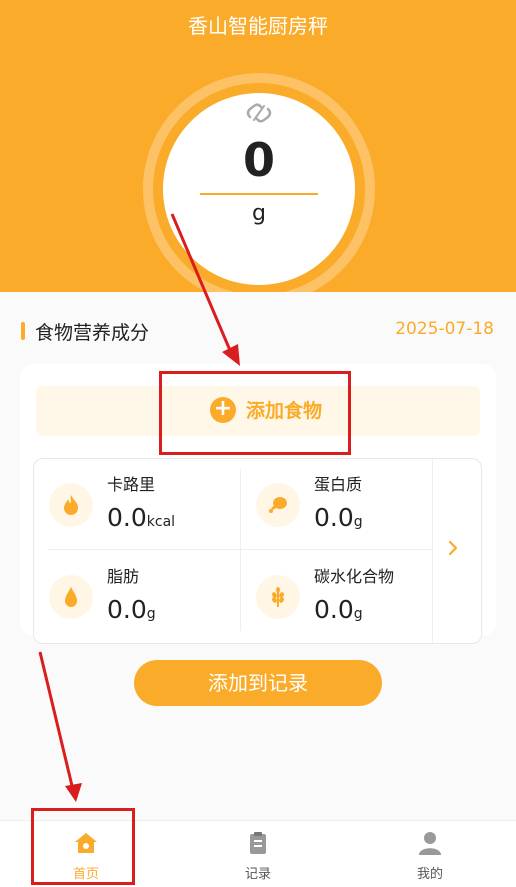 Image resolution: width=516 pixels, height=887 pixels. I want to click on section-accent-bar, so click(23, 331).